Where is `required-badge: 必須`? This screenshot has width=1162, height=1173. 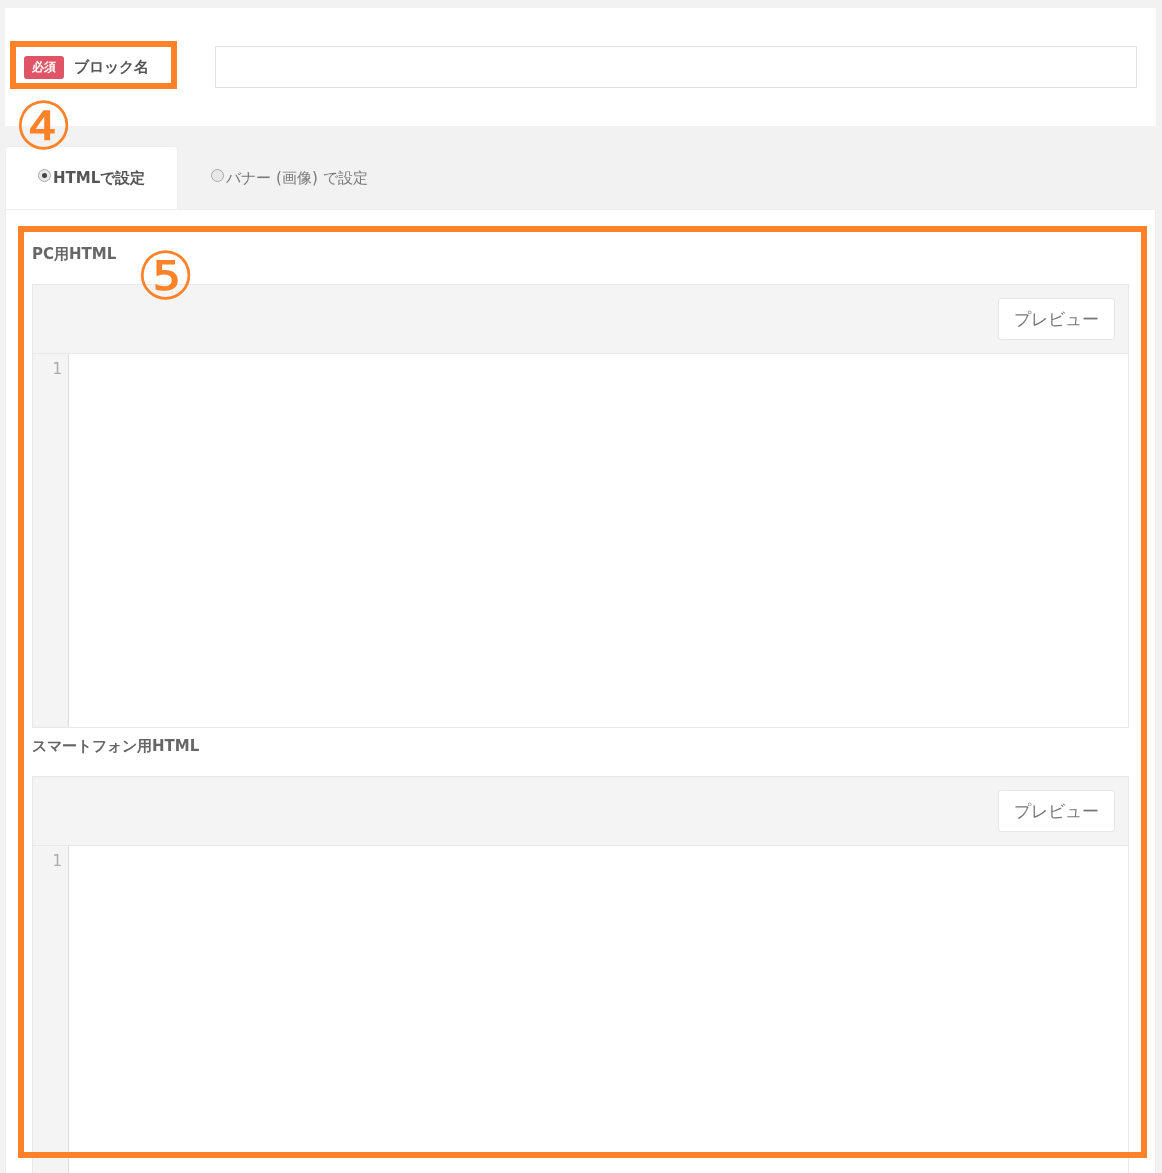
required-badge: 必須 is located at coordinates (44, 67).